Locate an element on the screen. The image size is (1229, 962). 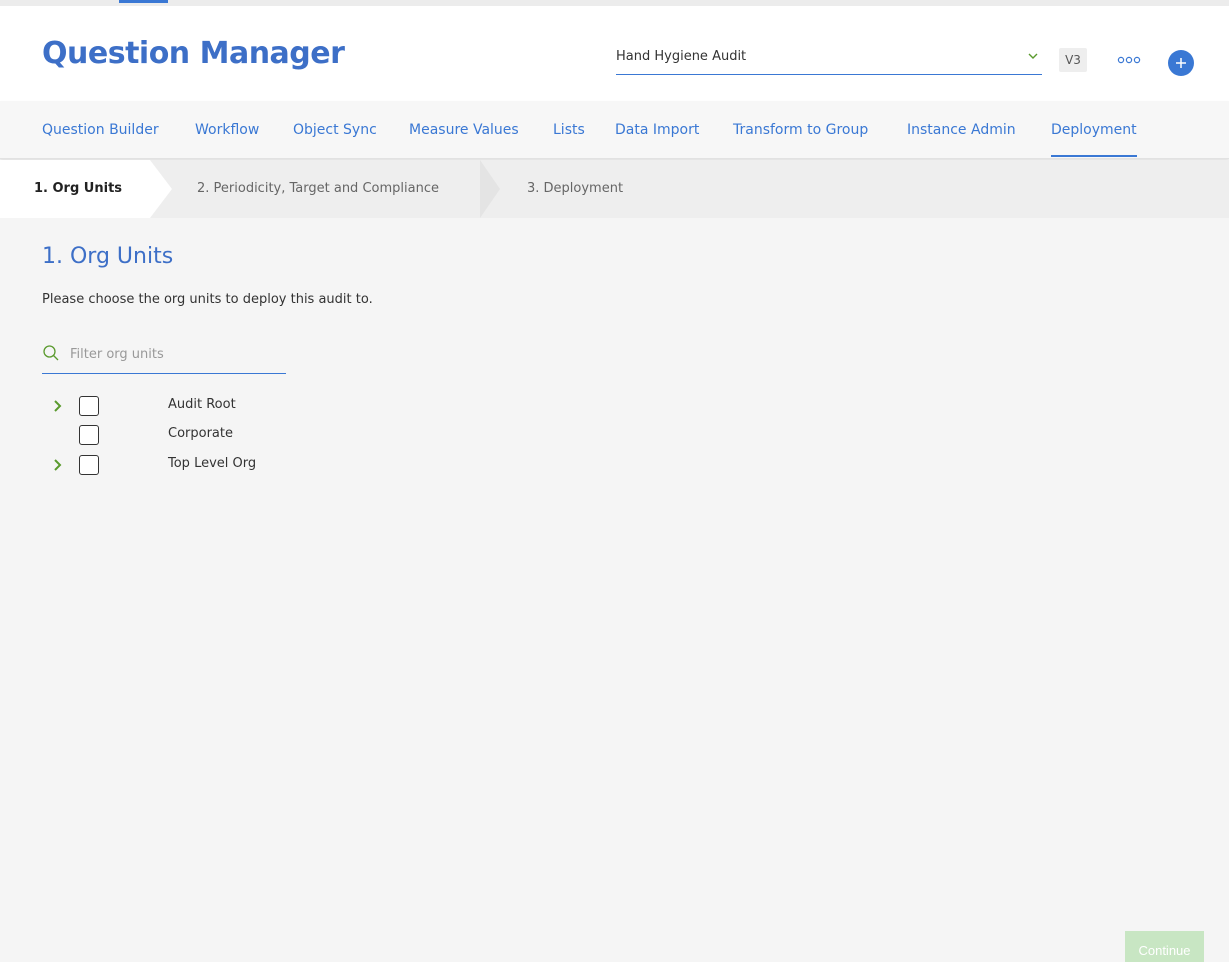
org-unit-label: Top Level Org is located at coordinates (212, 463).